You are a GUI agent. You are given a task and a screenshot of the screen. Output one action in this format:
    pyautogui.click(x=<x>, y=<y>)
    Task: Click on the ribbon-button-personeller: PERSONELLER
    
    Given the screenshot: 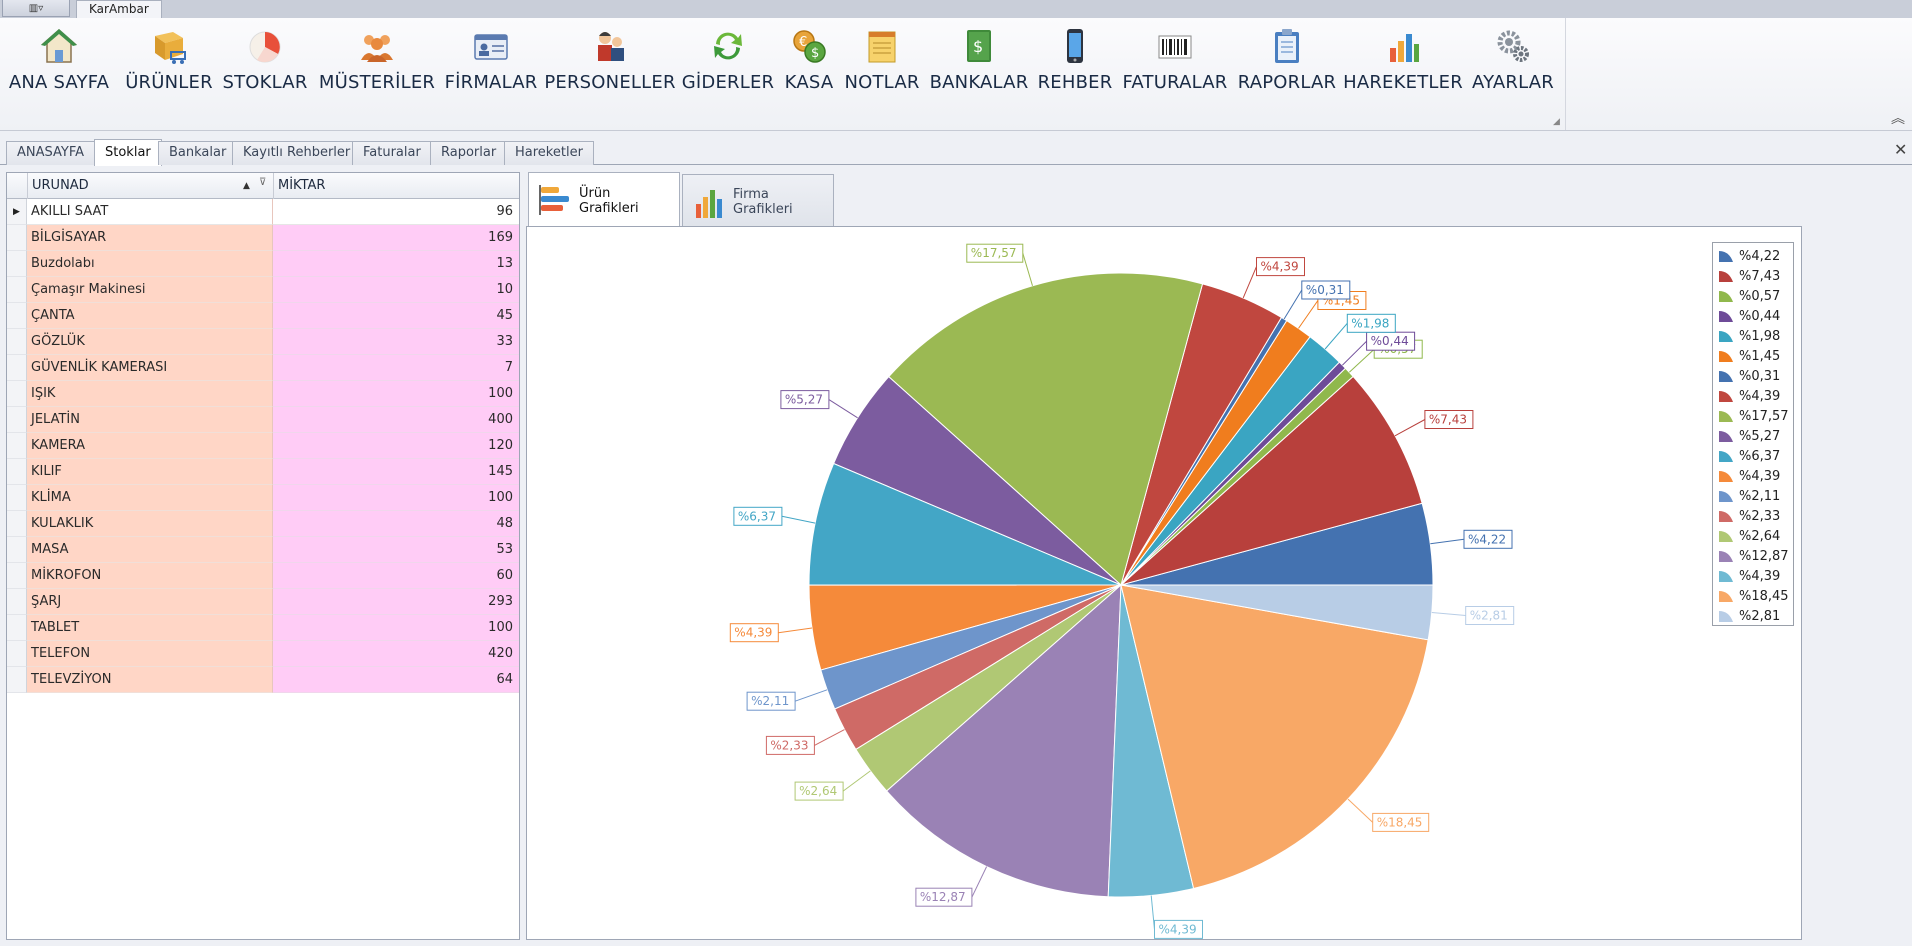 What is the action you would take?
    pyautogui.click(x=609, y=67)
    